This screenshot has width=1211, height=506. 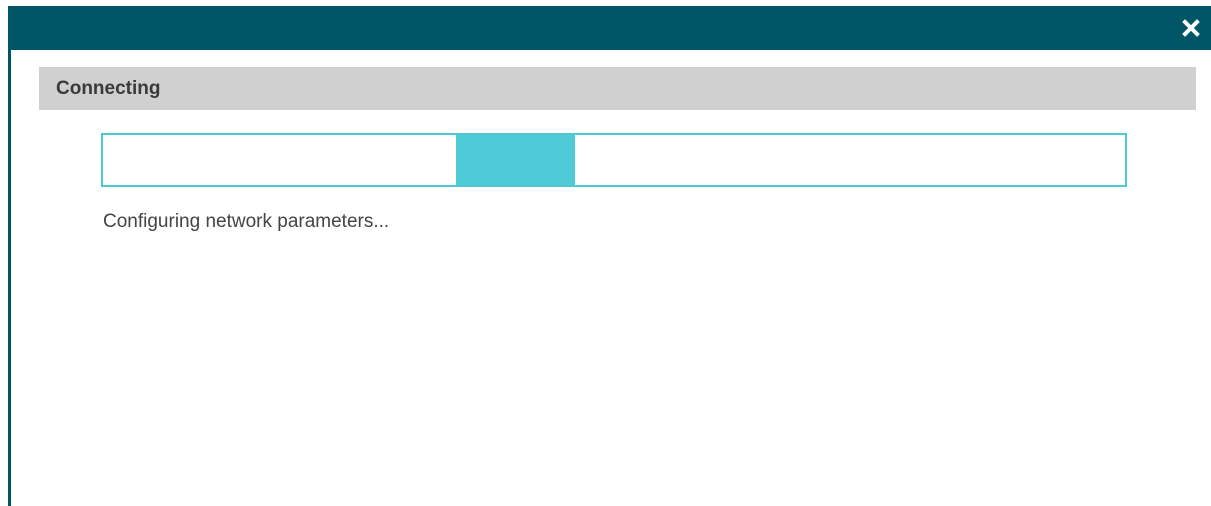 I want to click on dialog-titlebar, so click(x=609, y=28).